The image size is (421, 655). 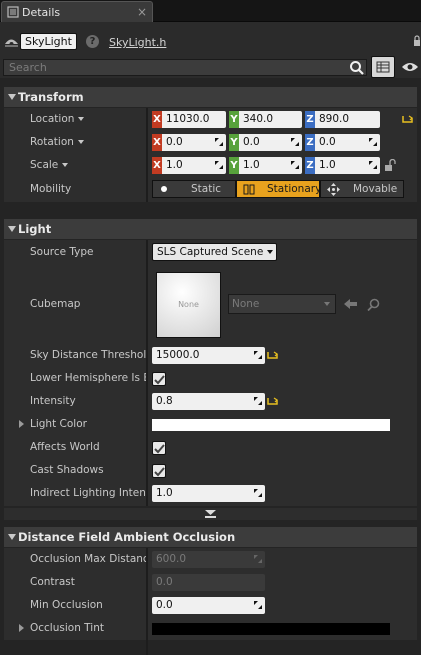 What do you see at coordinates (210, 11) in the screenshot?
I see `tab-bar: Details ×` at bounding box center [210, 11].